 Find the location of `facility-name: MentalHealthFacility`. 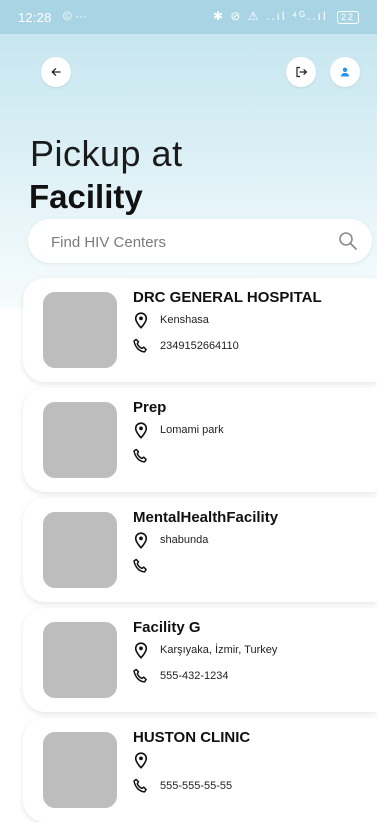

facility-name: MentalHealthFacility is located at coordinates (206, 517).